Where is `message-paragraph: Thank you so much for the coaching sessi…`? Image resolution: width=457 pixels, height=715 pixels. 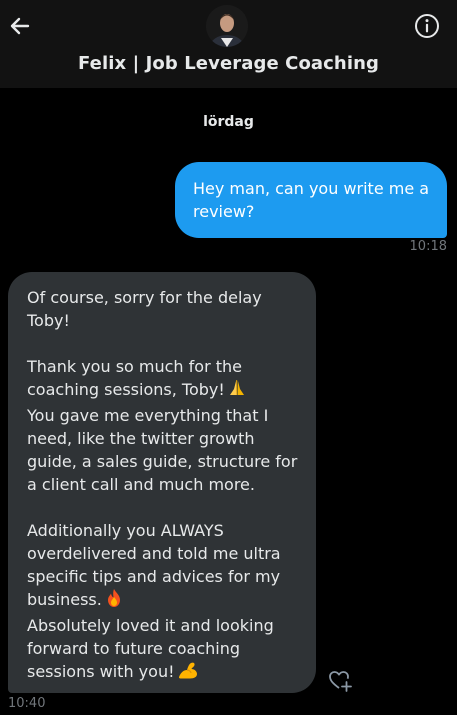 message-paragraph: Thank you so much for the coaching sessi… is located at coordinates (164, 425).